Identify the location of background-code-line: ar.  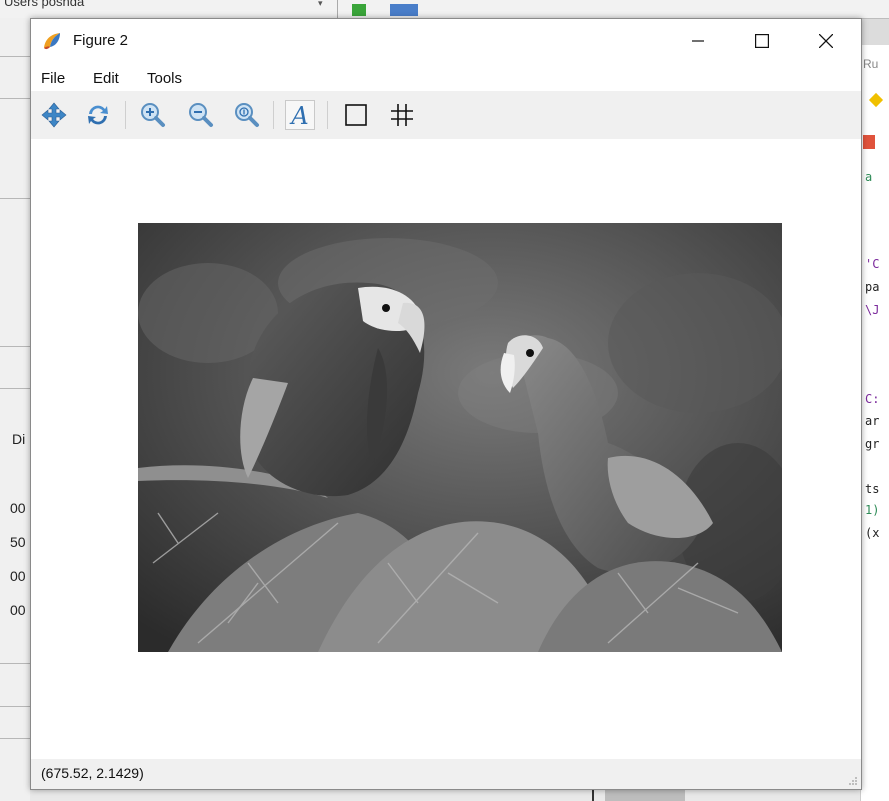
(872, 421).